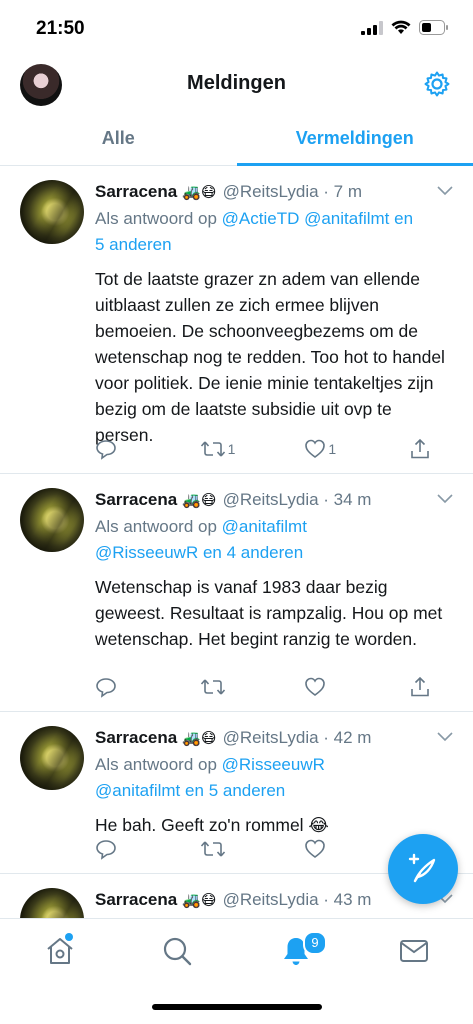 Image resolution: width=473 pixels, height=1024 pixels. I want to click on like-count: 1, so click(332, 449).